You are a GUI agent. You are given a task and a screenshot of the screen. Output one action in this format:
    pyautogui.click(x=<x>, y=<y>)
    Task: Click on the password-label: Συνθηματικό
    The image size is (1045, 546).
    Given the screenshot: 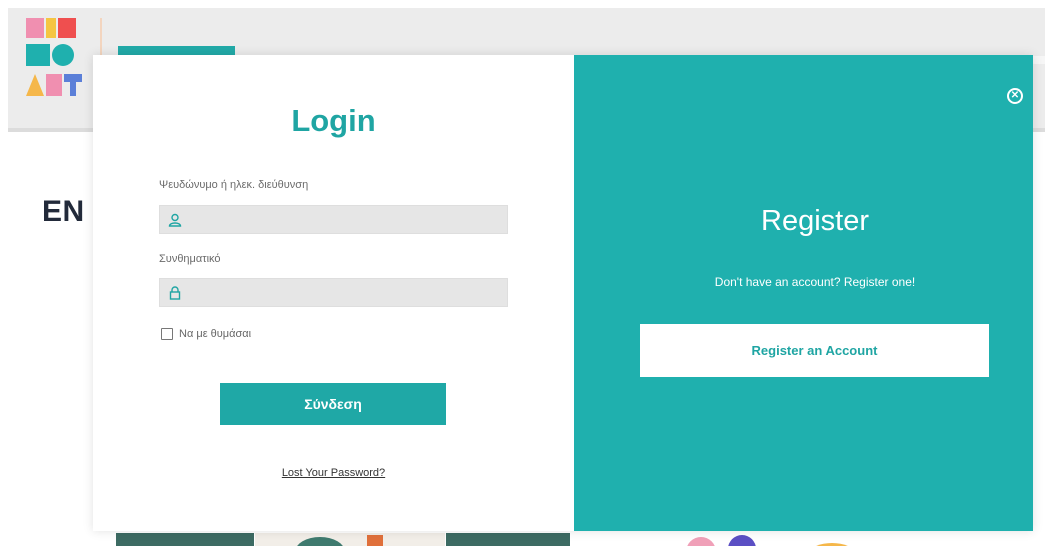 What is the action you would take?
    pyautogui.click(x=190, y=259)
    